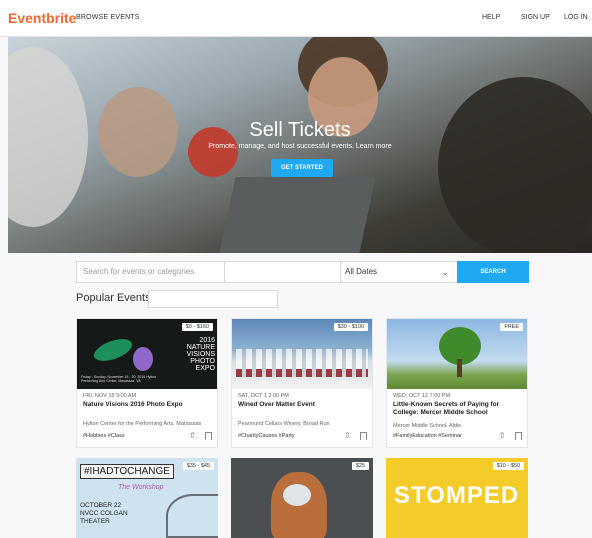  I want to click on hero-person-right, so click(515, 165).